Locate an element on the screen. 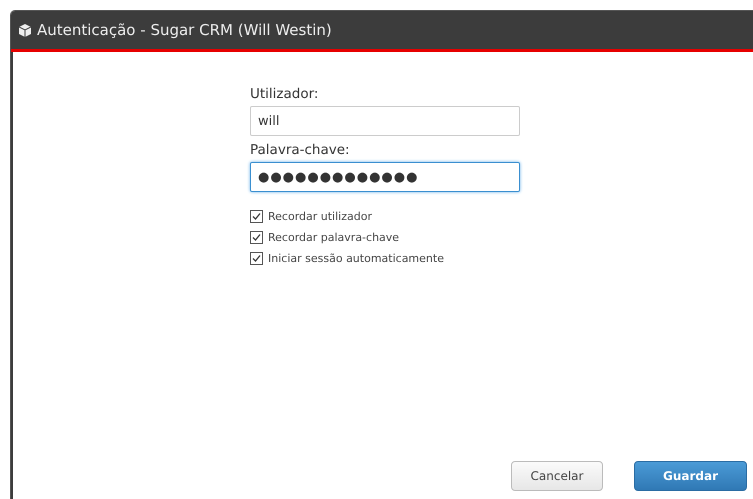 Image resolution: width=753 pixels, height=499 pixels. field-label: Utilizador: is located at coordinates (285, 94).